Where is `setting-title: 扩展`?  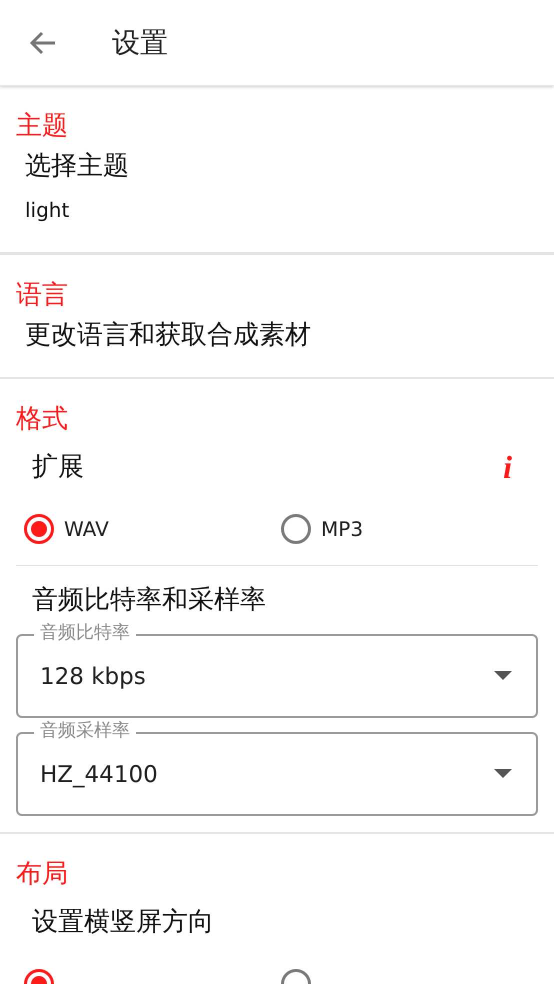
setting-title: 扩展 is located at coordinates (58, 467).